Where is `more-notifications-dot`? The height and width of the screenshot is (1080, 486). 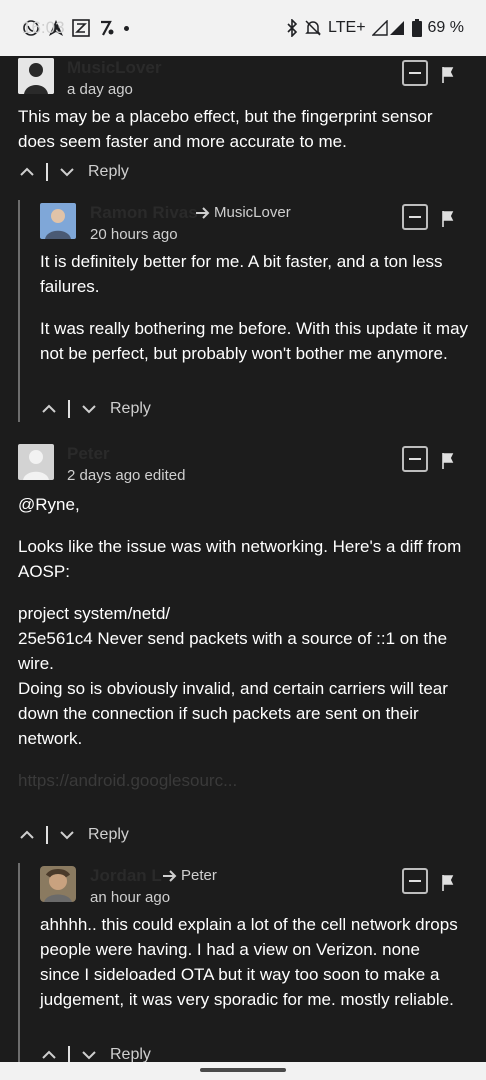 more-notifications-dot is located at coordinates (126, 28).